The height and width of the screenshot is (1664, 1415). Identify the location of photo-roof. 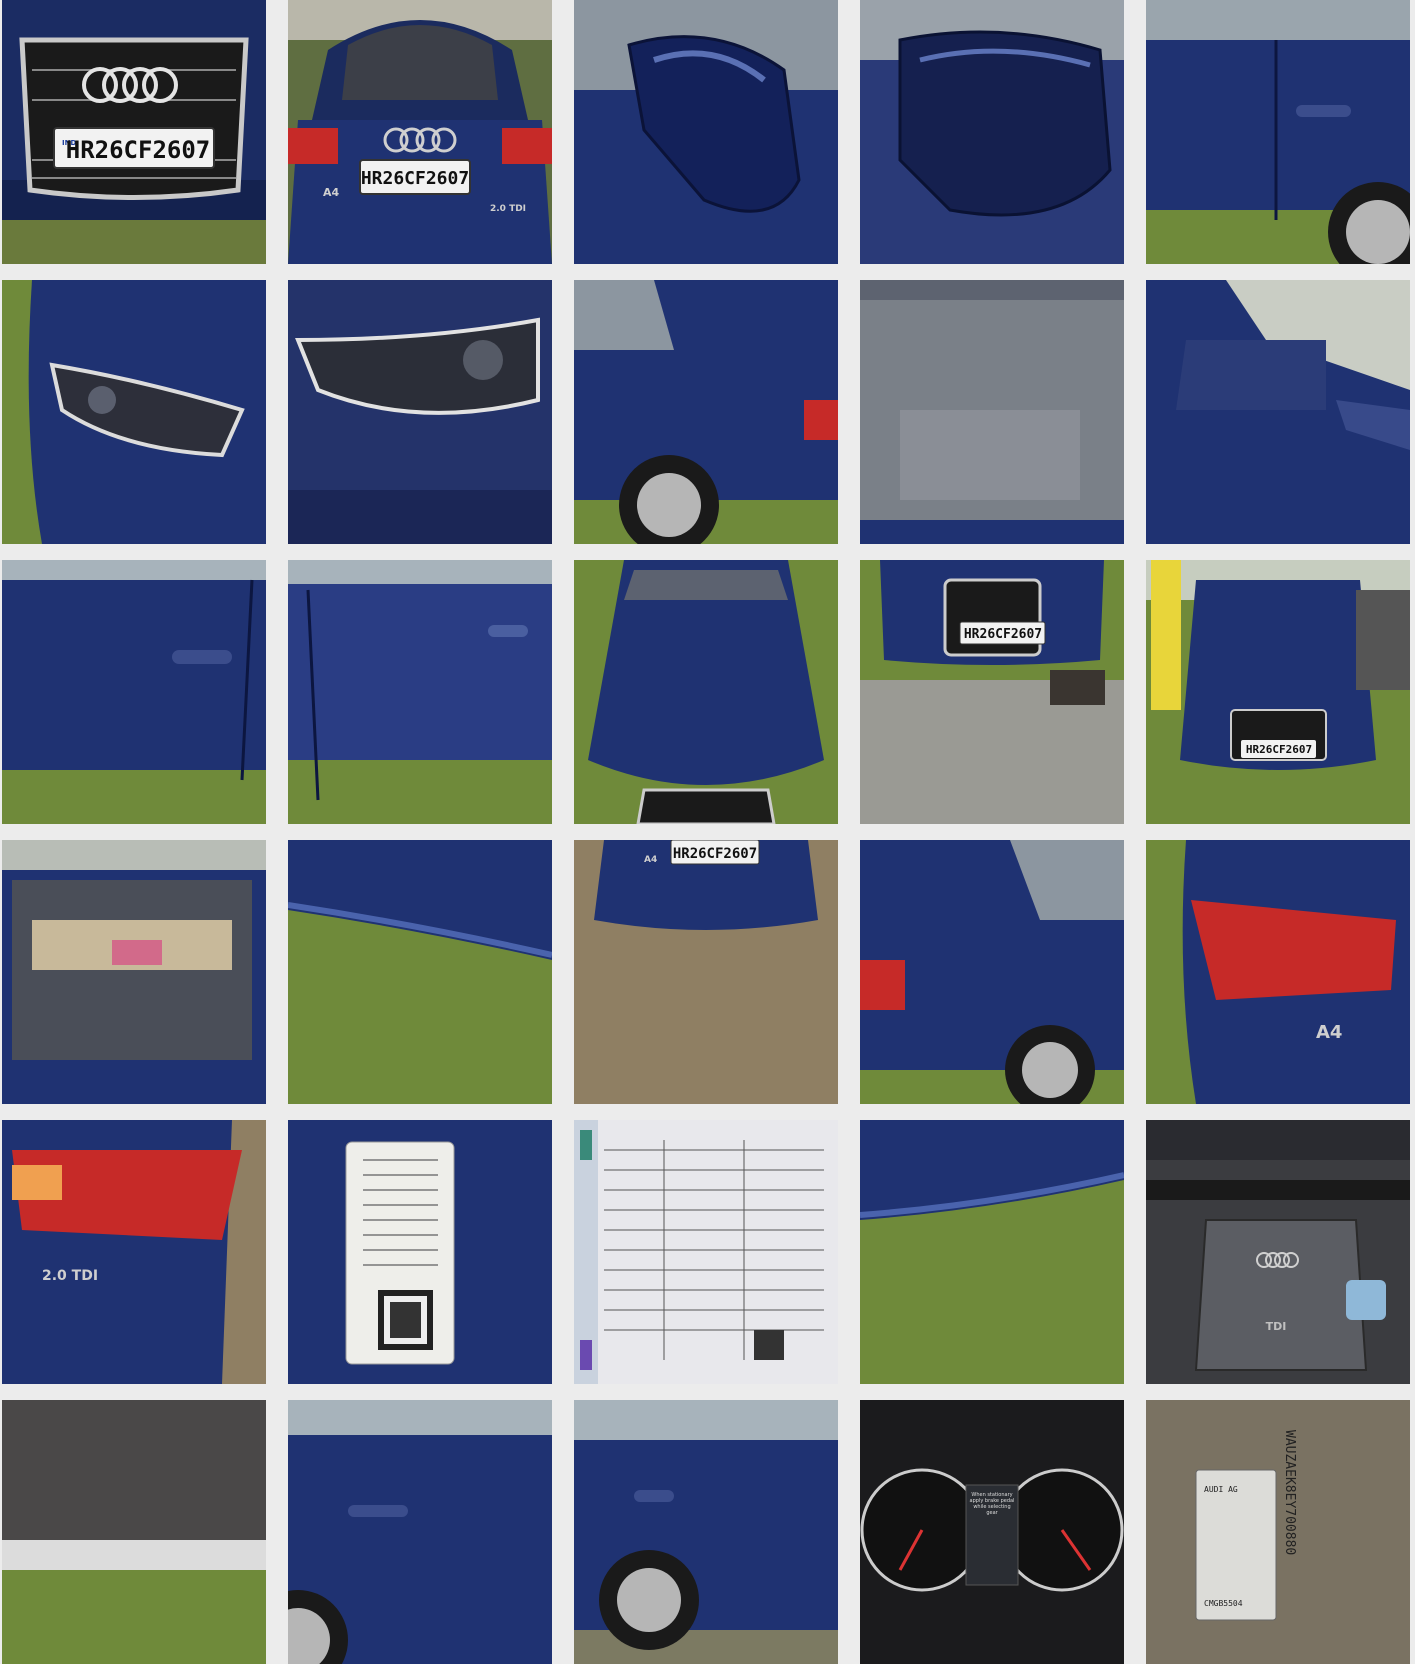
(1278, 412).